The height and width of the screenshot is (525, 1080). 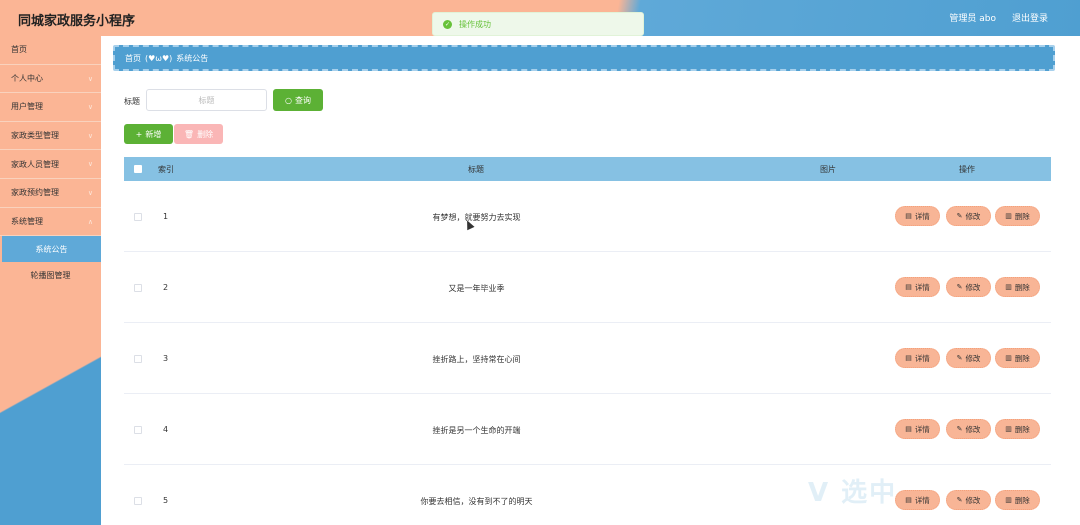 What do you see at coordinates (298, 100) in the screenshot?
I see `query-button: ○ 查询` at bounding box center [298, 100].